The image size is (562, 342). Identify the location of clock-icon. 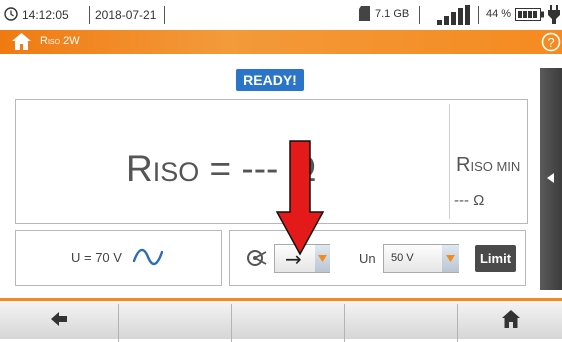
(11, 14).